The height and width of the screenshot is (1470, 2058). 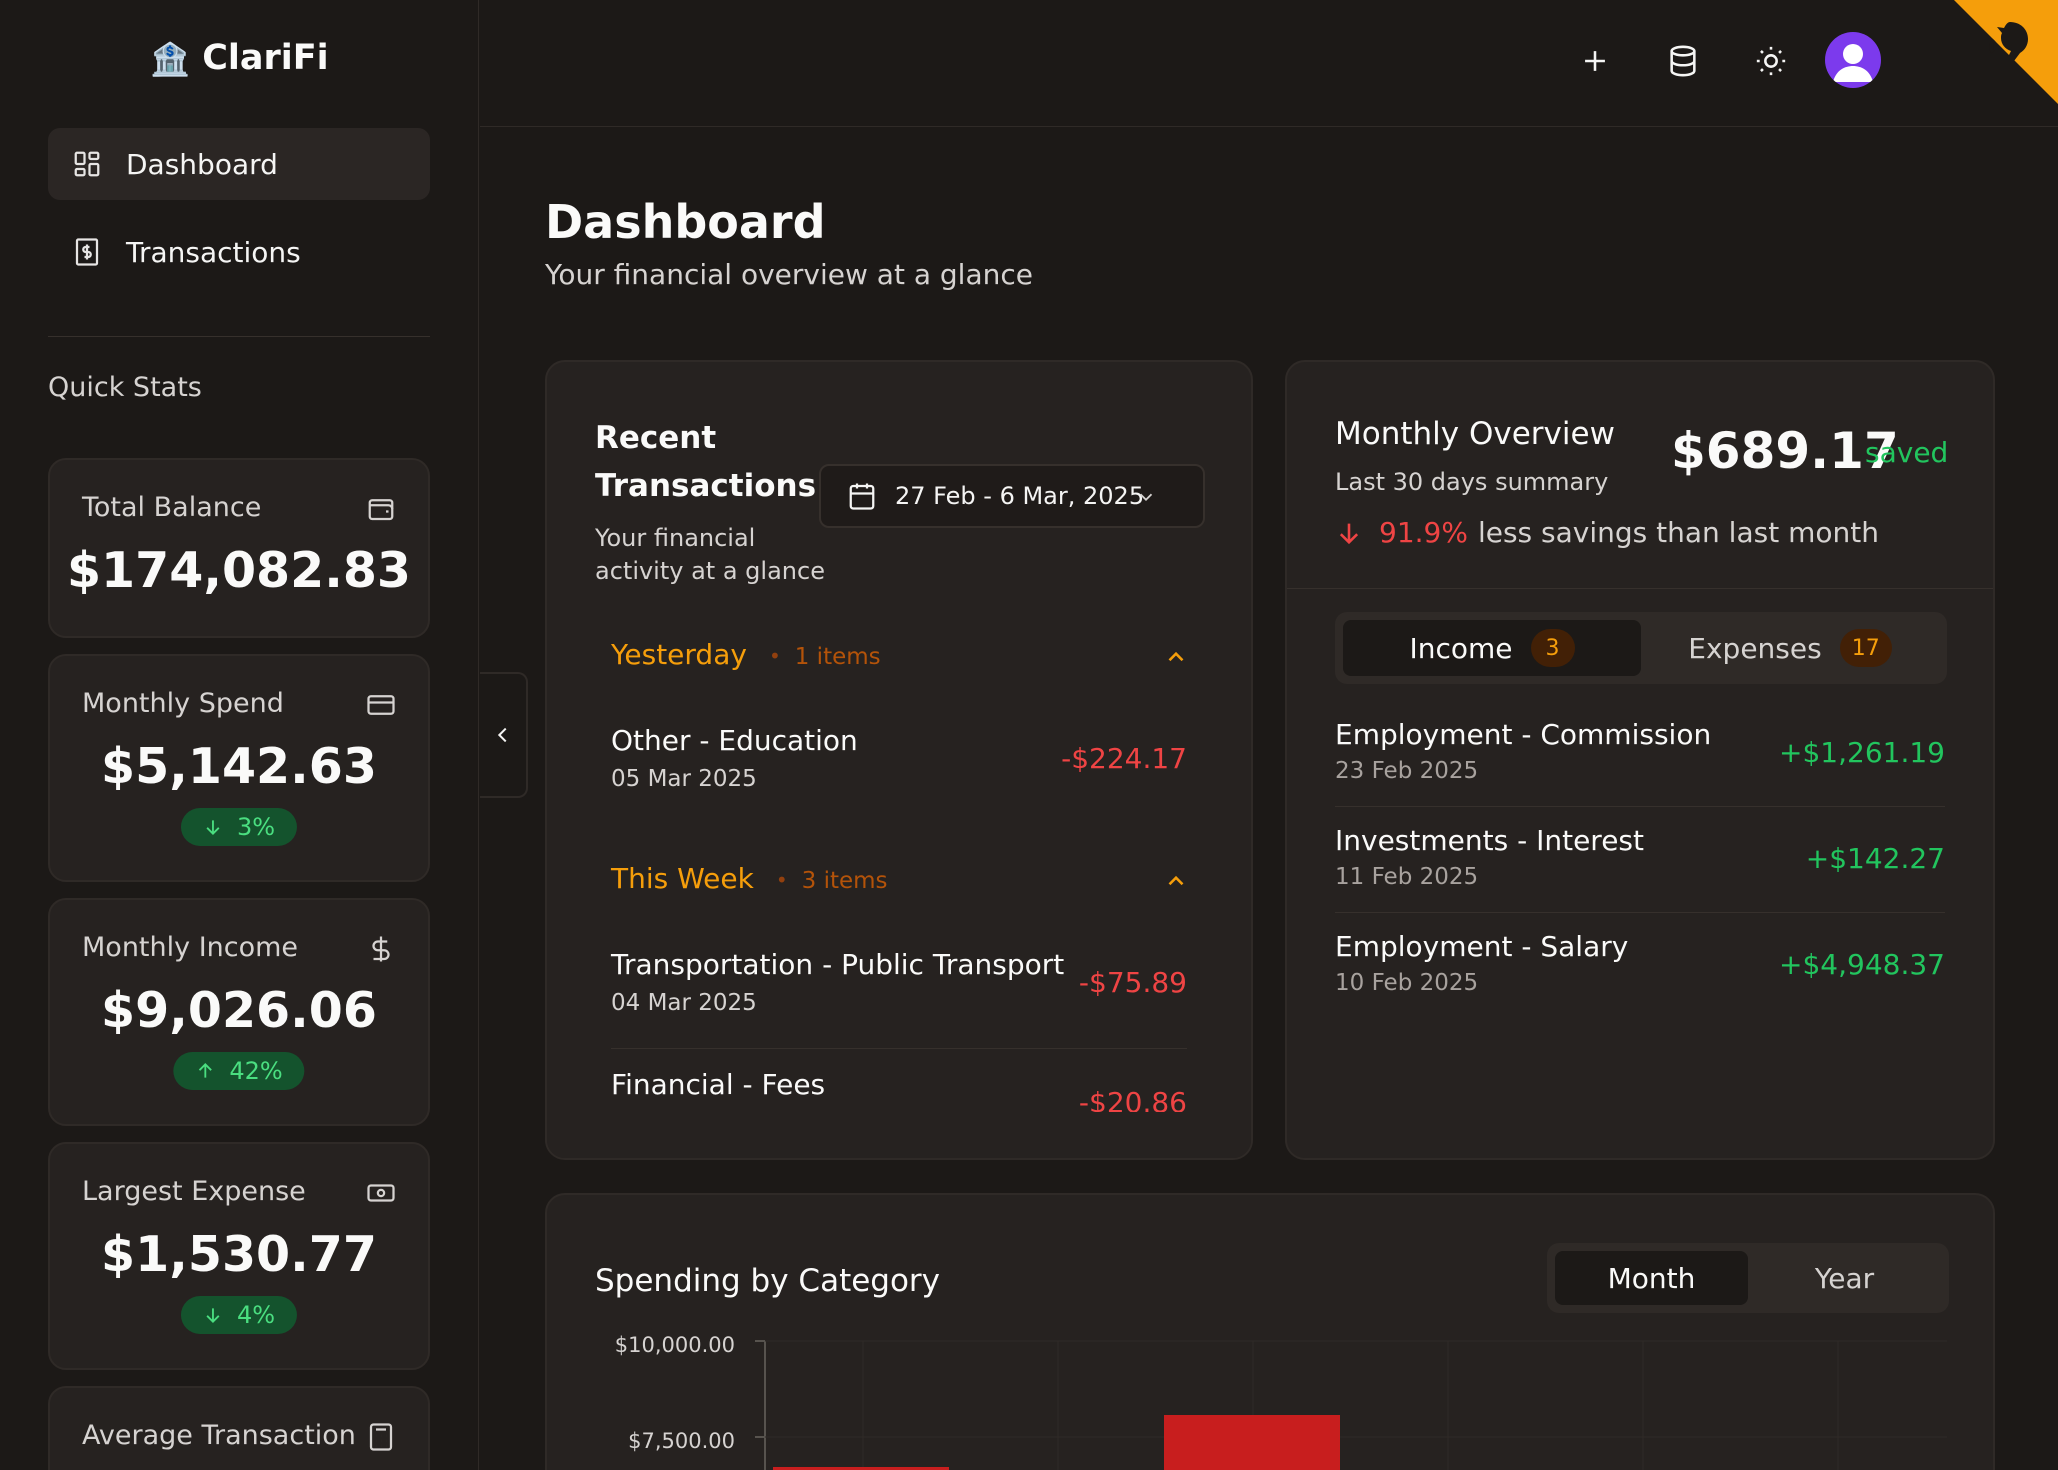 I want to click on change-value: 4%, so click(x=256, y=1315).